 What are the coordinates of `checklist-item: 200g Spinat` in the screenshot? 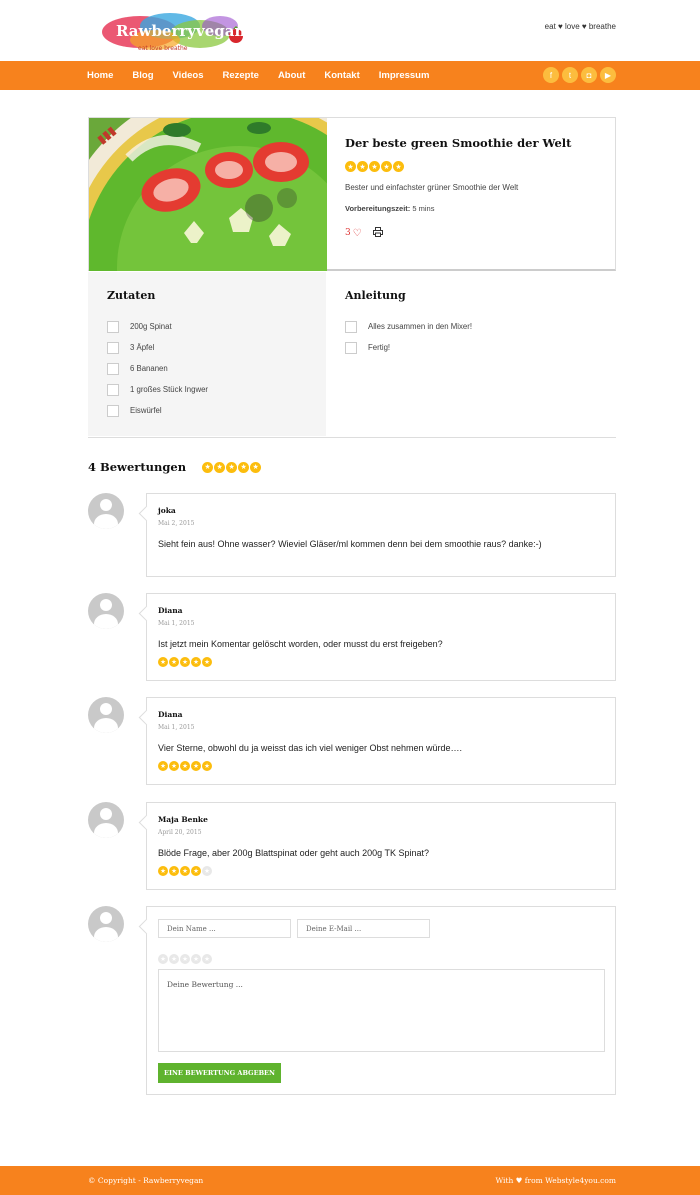 It's located at (157, 326).